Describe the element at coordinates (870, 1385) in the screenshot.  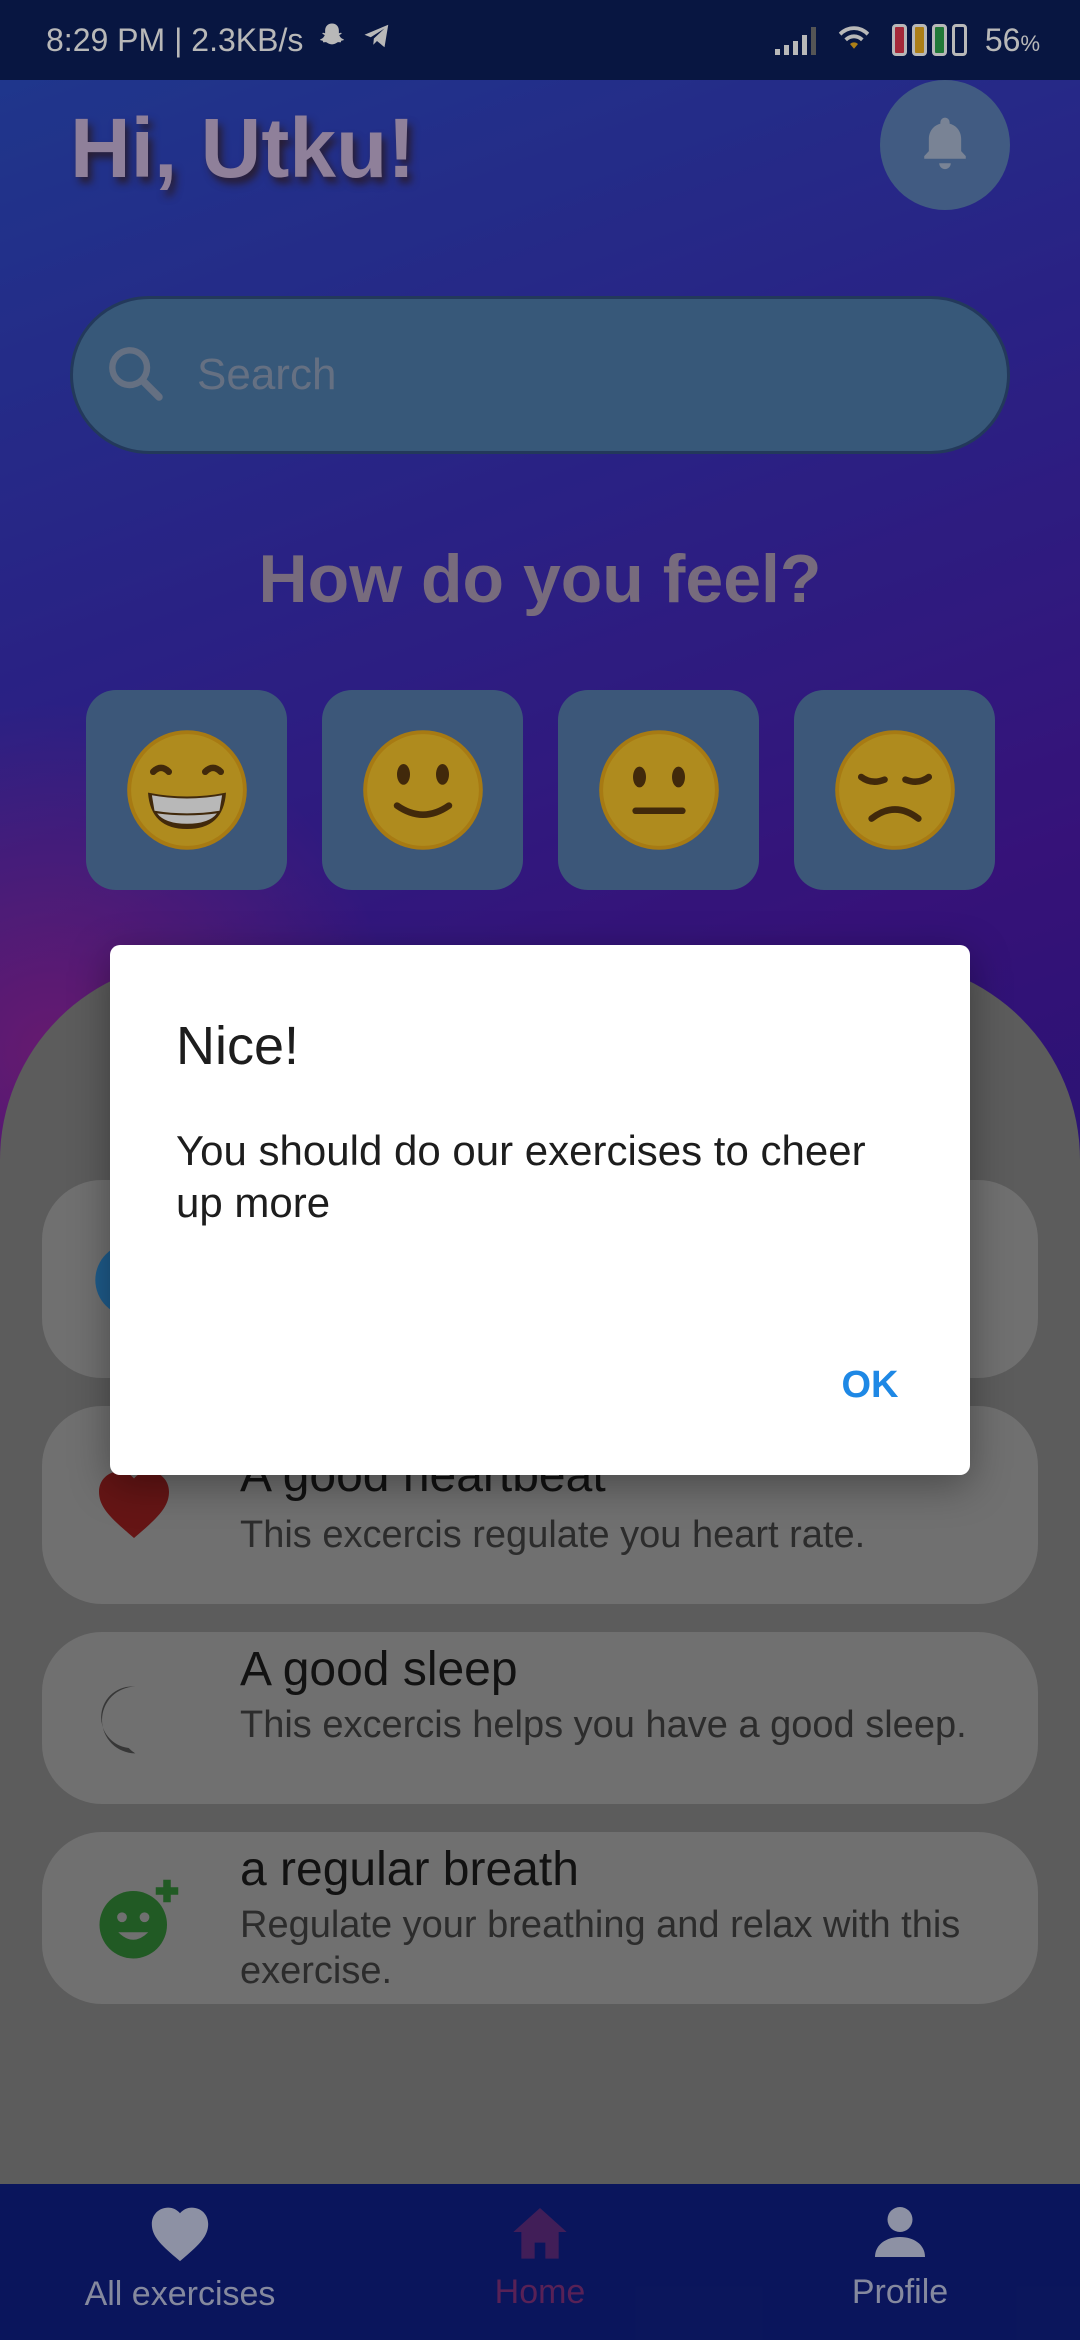
I see `ok-button: OK` at that location.